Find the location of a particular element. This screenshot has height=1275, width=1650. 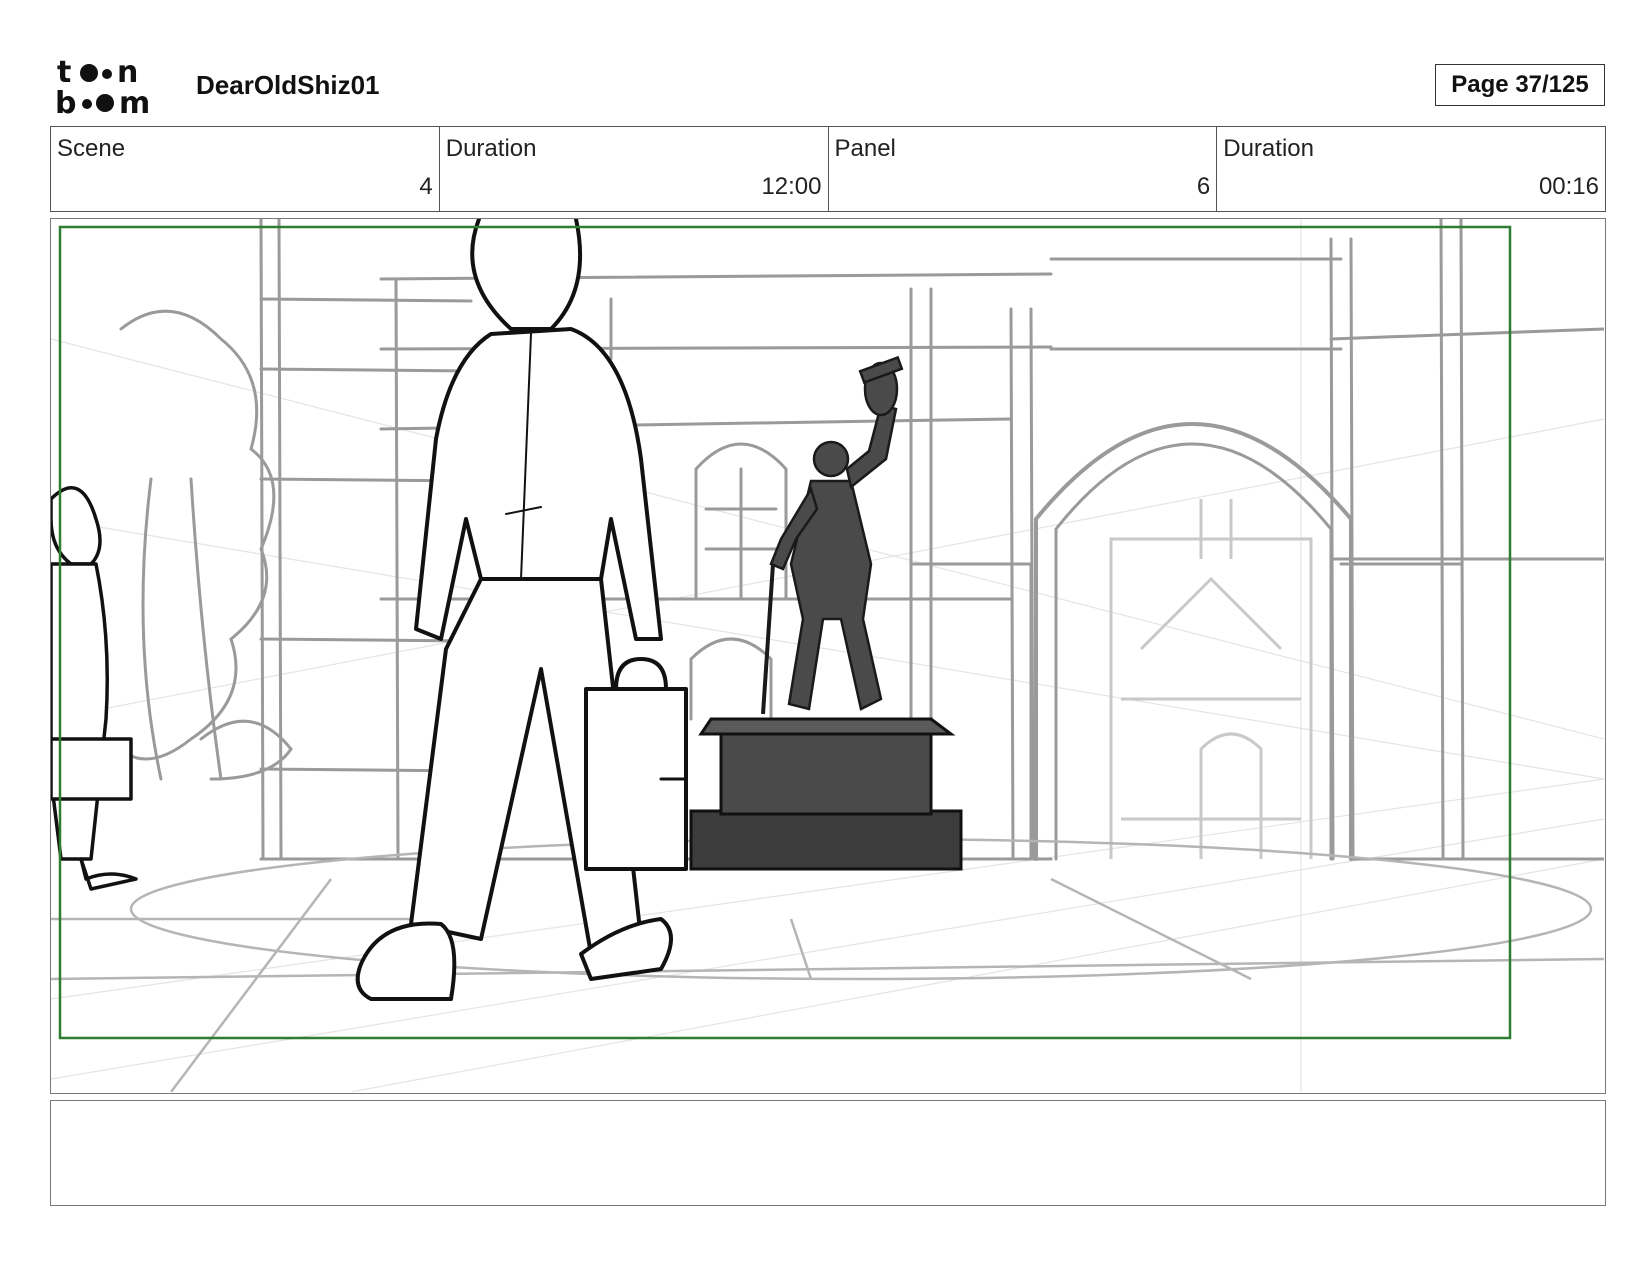

scene-duration-label: Duration is located at coordinates (491, 148).